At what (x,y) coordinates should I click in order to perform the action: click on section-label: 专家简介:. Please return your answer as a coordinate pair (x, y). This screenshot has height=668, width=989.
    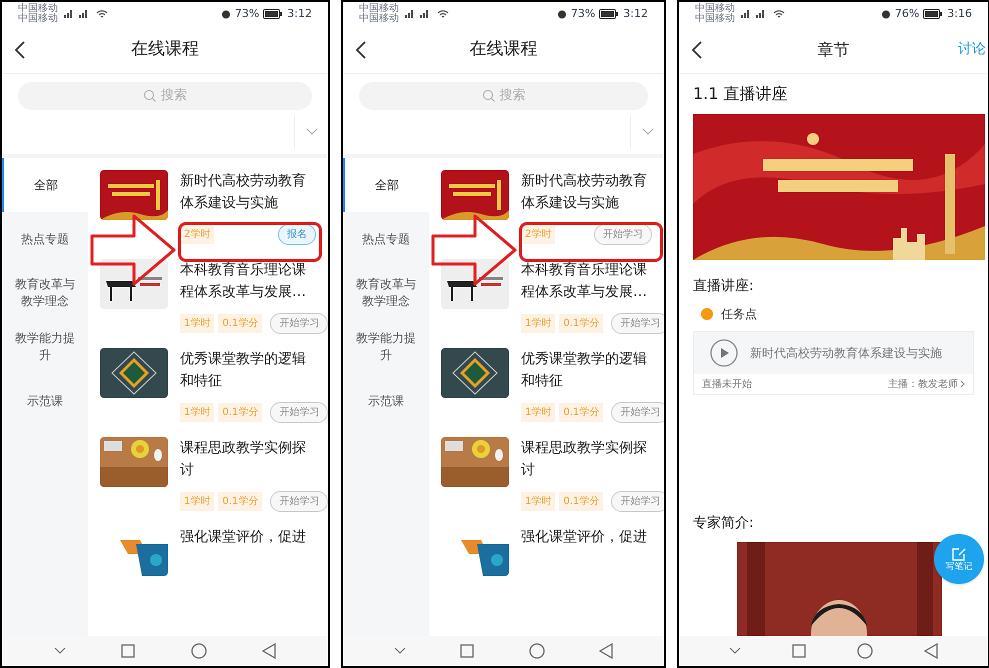
    Looking at the image, I should click on (724, 523).